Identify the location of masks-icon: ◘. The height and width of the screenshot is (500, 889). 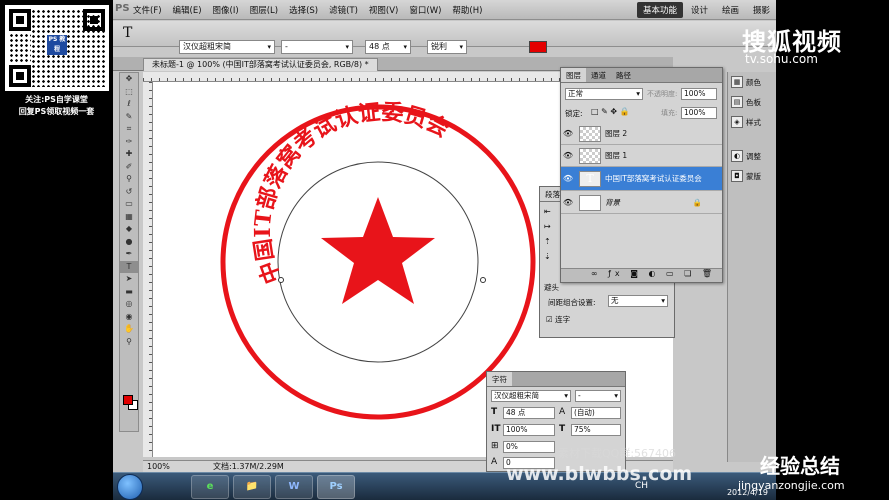
(737, 176).